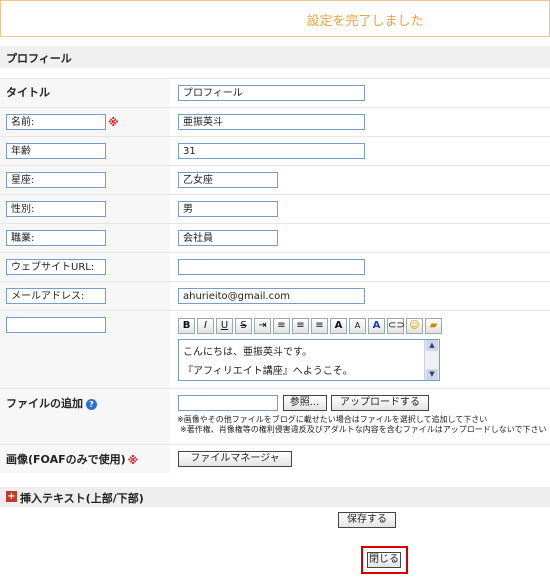 This screenshot has width=550, height=581. What do you see at coordinates (376, 326) in the screenshot?
I see `font-color-button: A` at bounding box center [376, 326].